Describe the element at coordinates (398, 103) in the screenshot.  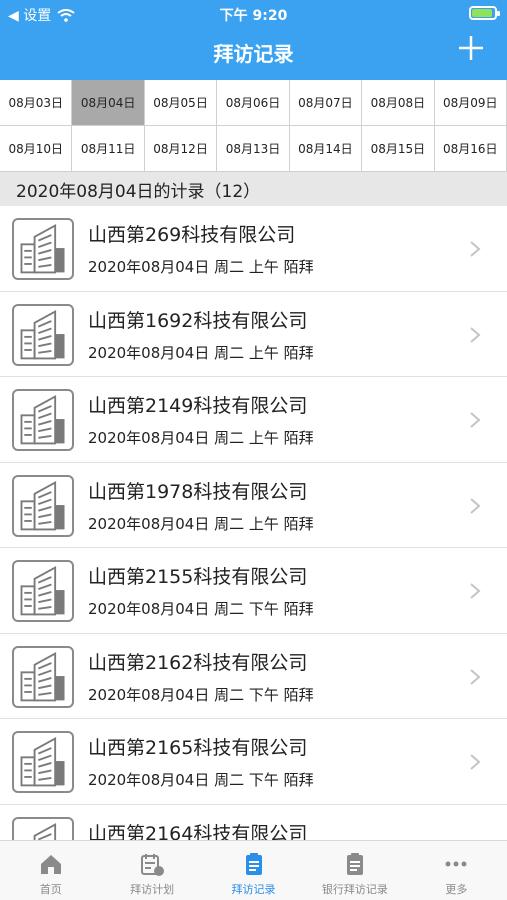
I see `date-cell: 08月08日` at that location.